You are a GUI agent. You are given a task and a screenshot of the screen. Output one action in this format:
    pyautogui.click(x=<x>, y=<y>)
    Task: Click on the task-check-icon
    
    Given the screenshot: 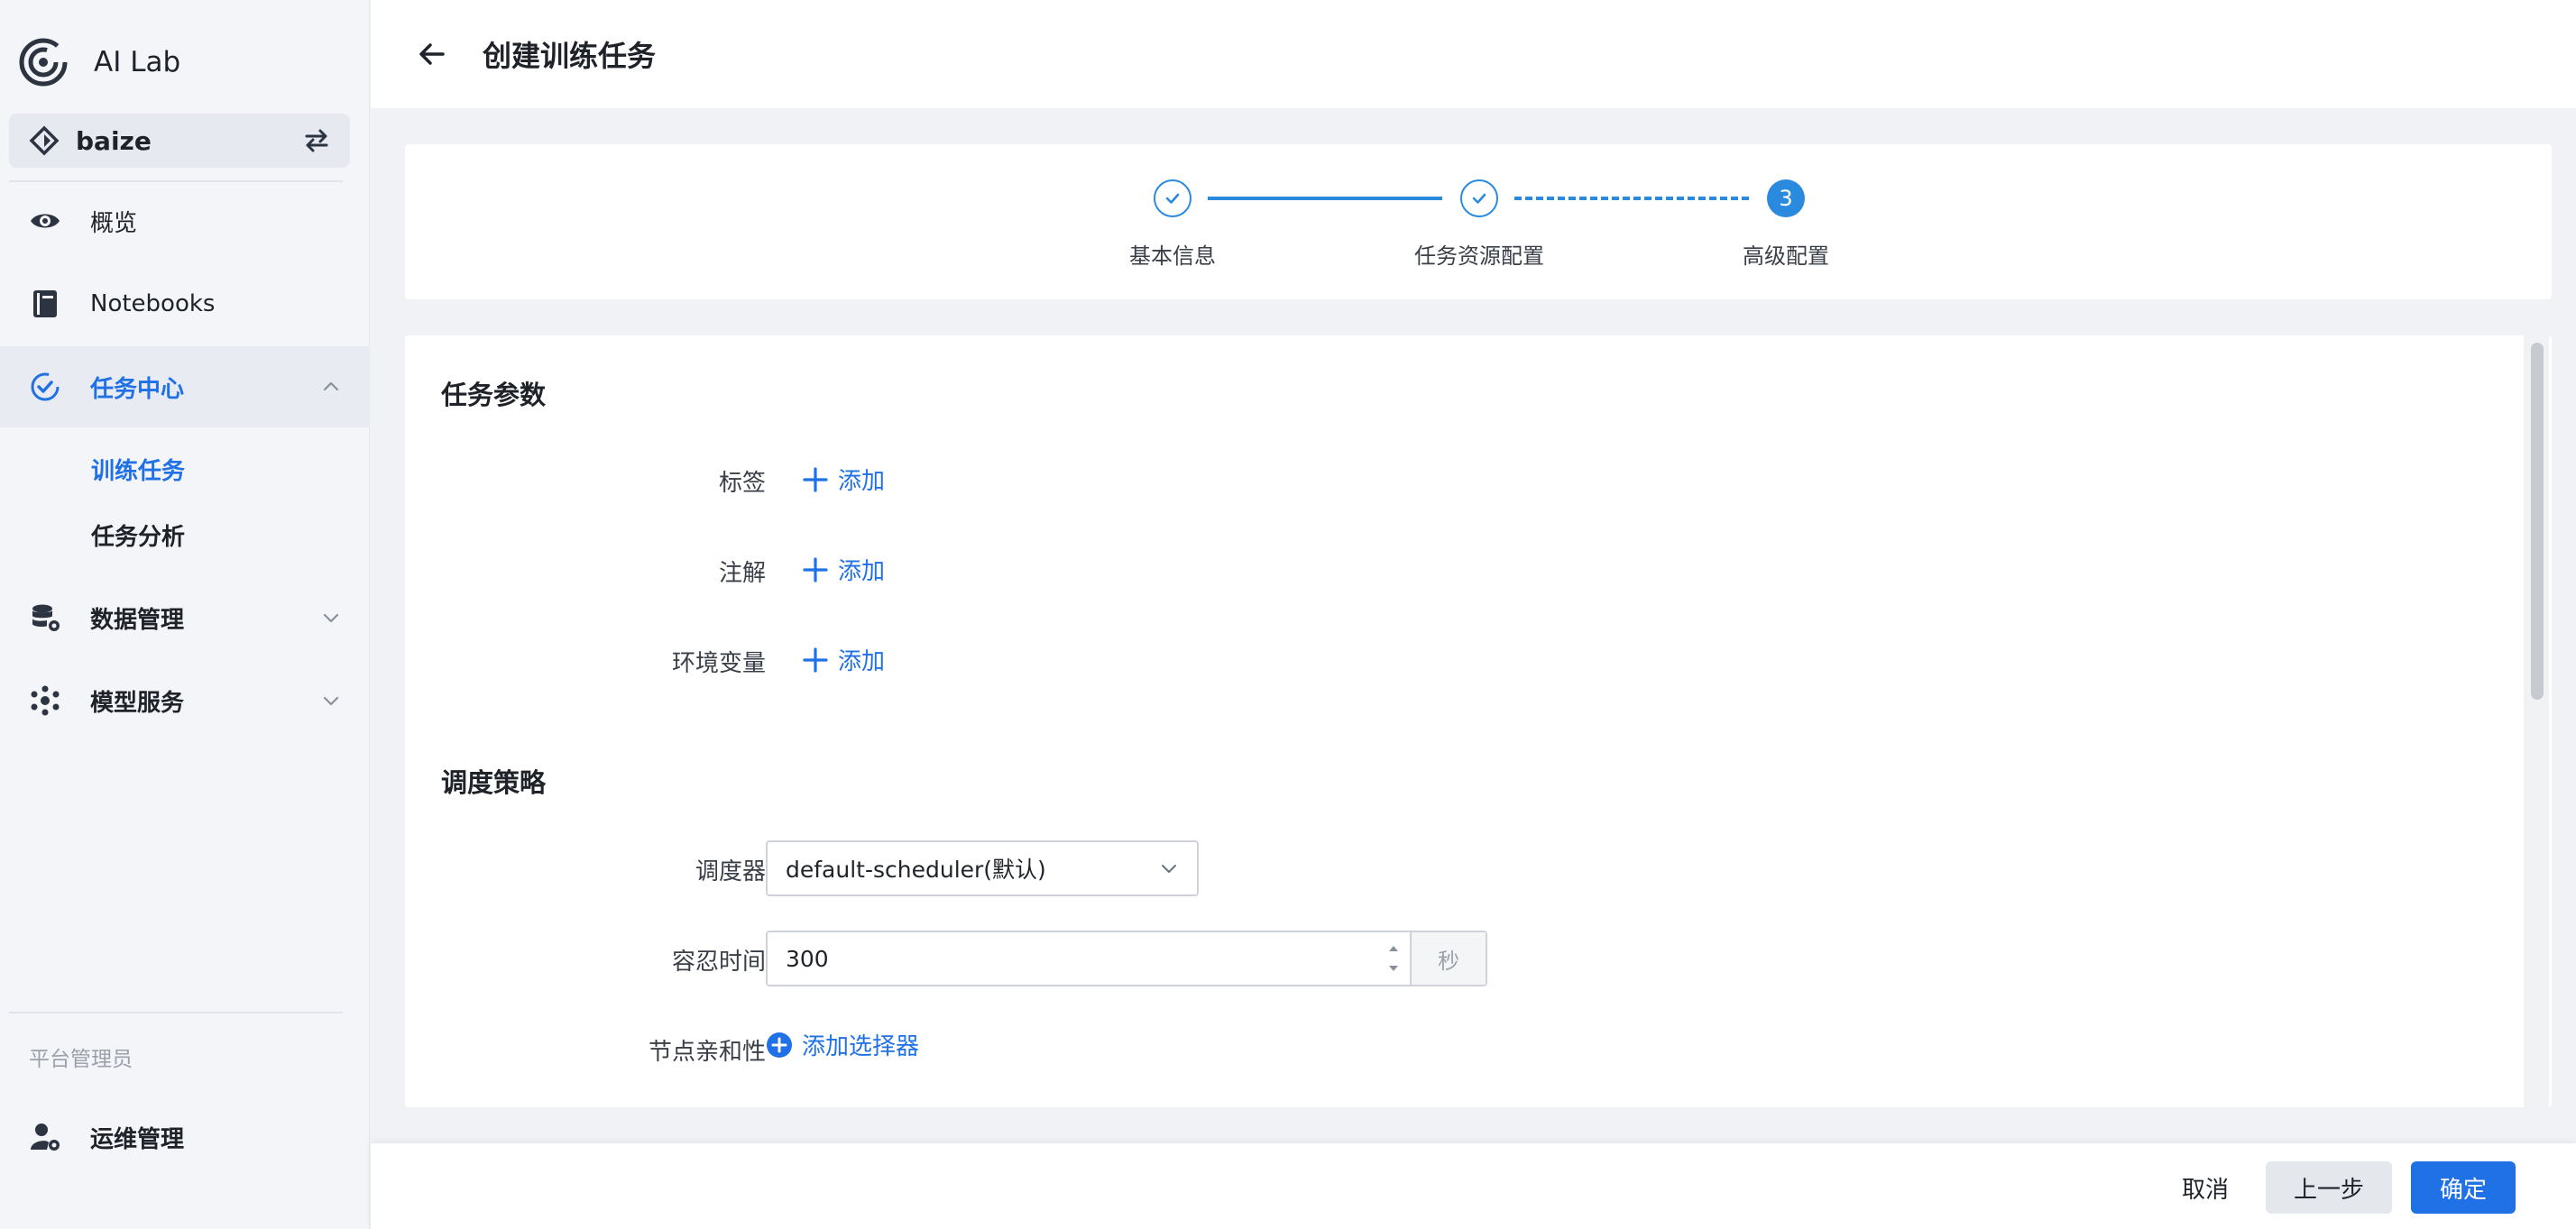 What is the action you would take?
    pyautogui.click(x=46, y=386)
    